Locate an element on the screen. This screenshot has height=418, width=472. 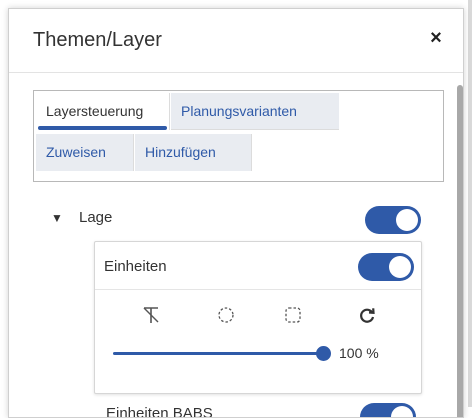
rect-select-icon is located at coordinates (293, 315).